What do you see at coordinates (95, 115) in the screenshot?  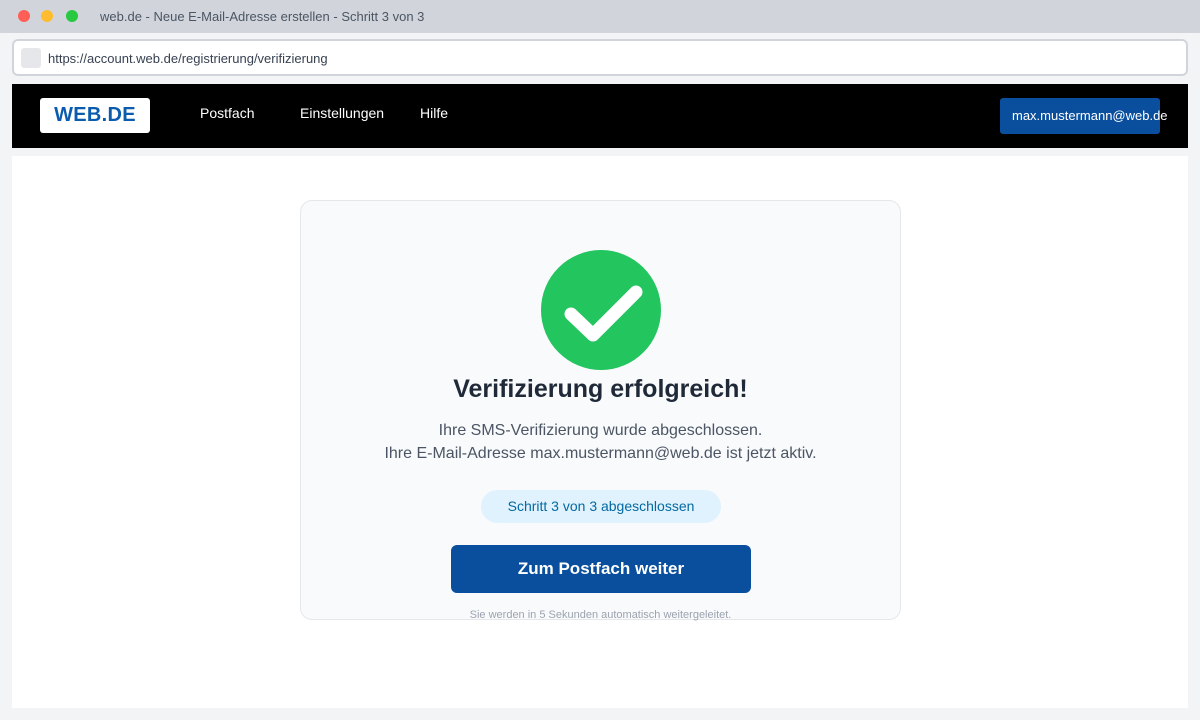 I see `webde-logo: WEB.DE` at bounding box center [95, 115].